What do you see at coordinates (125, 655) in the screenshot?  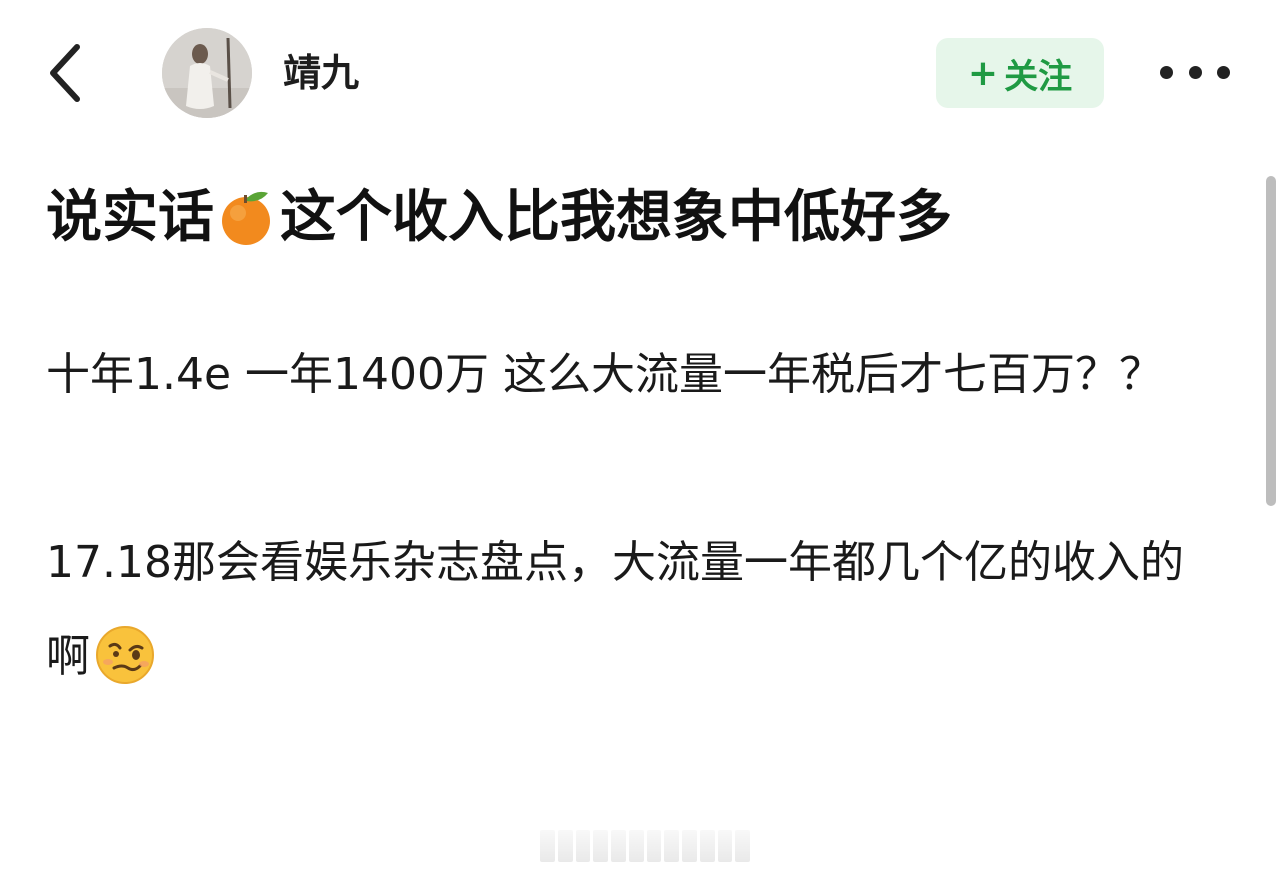 I see `woozy-face-icon` at bounding box center [125, 655].